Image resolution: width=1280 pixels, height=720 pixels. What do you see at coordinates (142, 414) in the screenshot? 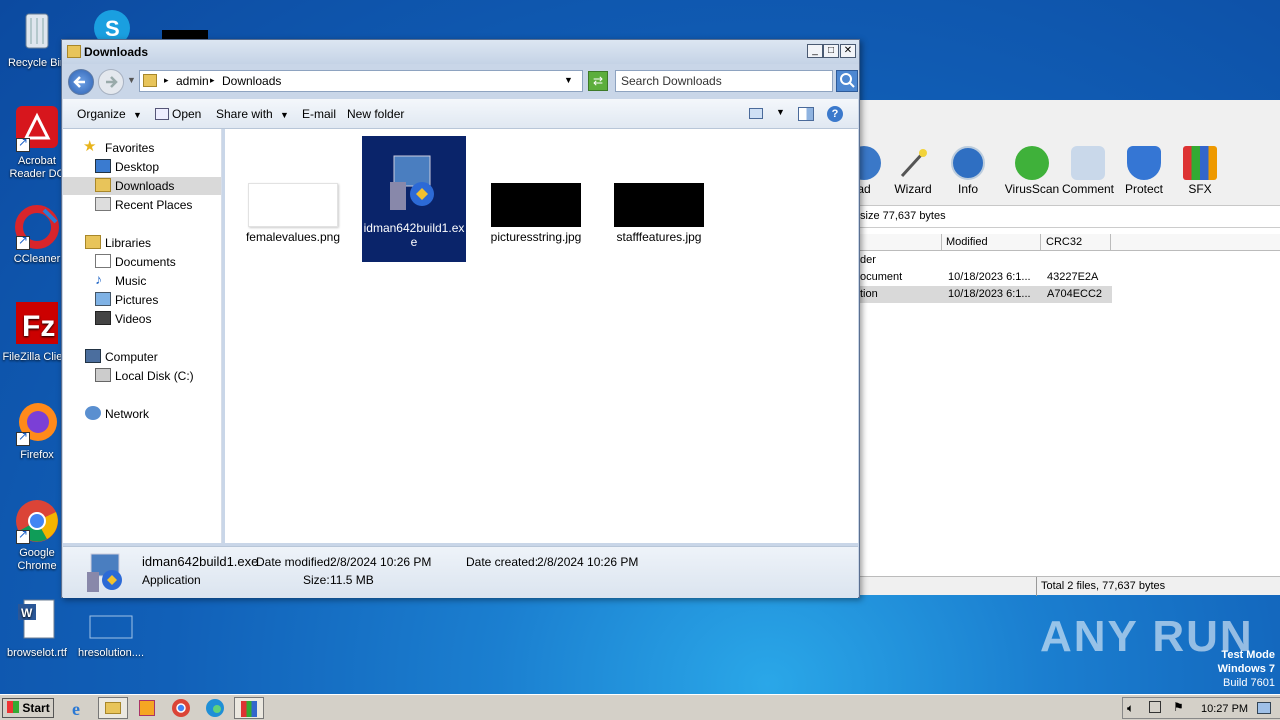
I see `nav-network: Network` at bounding box center [142, 414].